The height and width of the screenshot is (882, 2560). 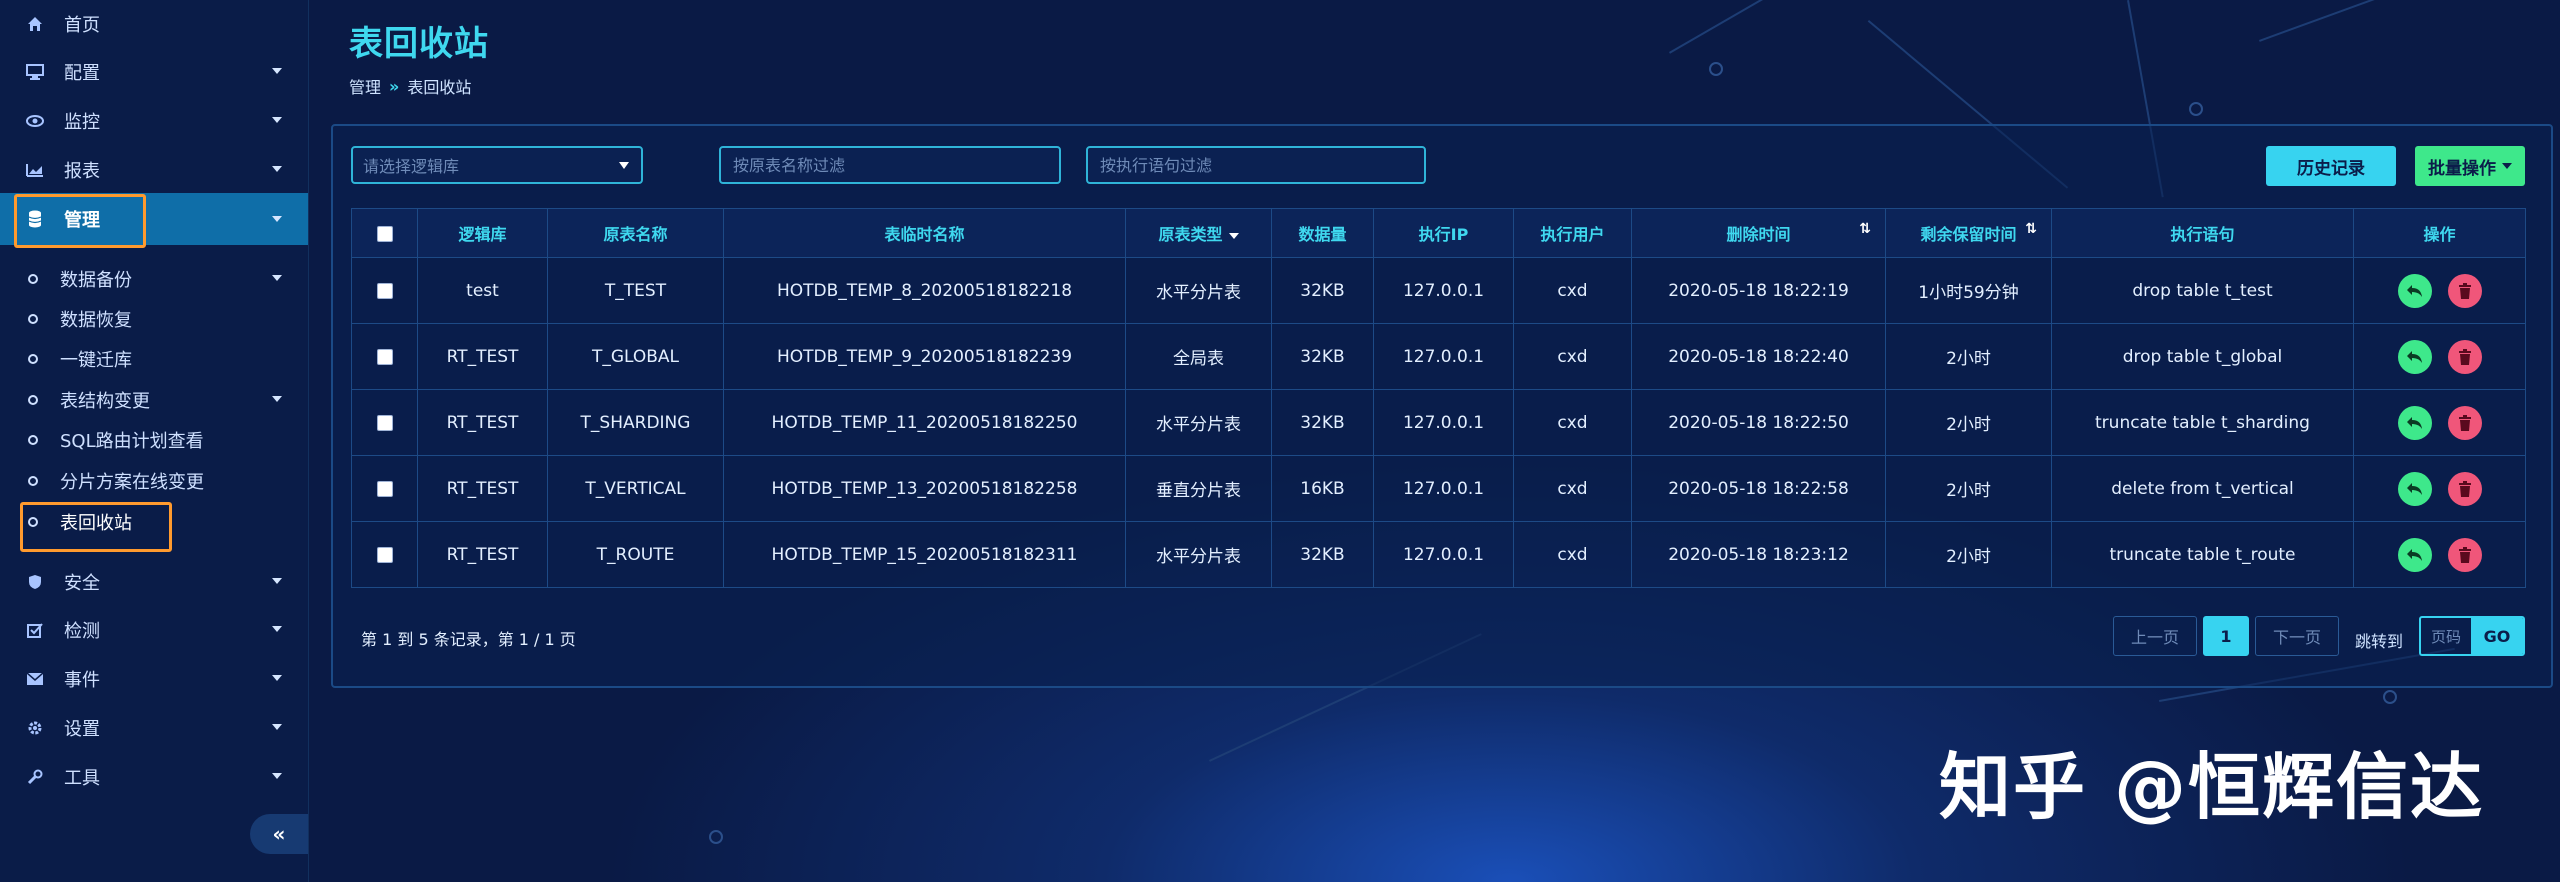 I want to click on sidebar-subitem-migrate: 一键迁库, so click(x=154, y=359).